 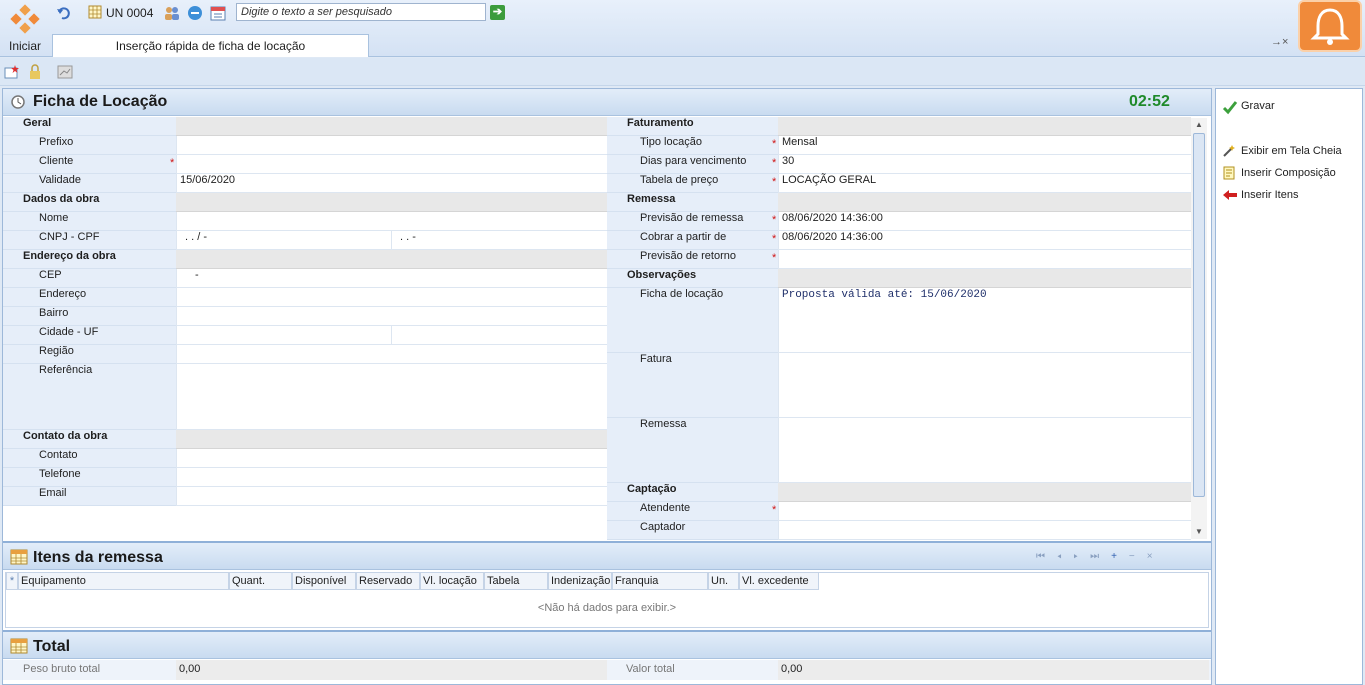 What do you see at coordinates (692, 530) in the screenshot?
I see `label-captador: Captador` at bounding box center [692, 530].